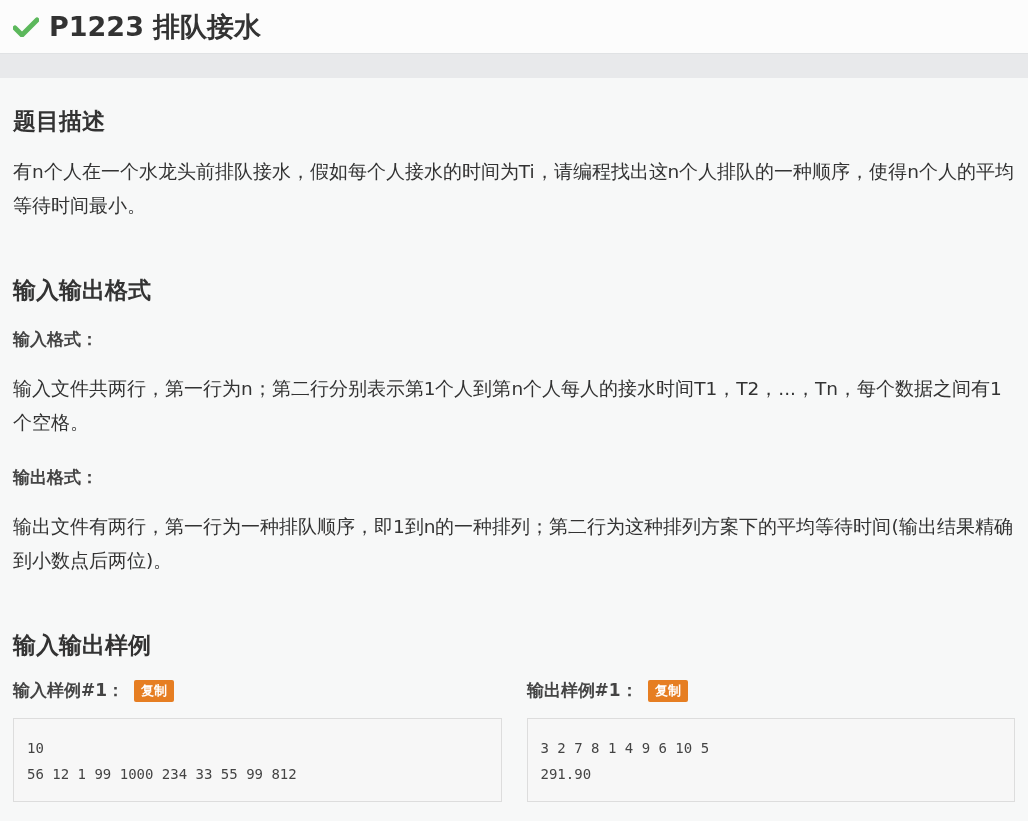 The height and width of the screenshot is (821, 1028). What do you see at coordinates (566, 774) in the screenshot?
I see `code-line: 291.90` at bounding box center [566, 774].